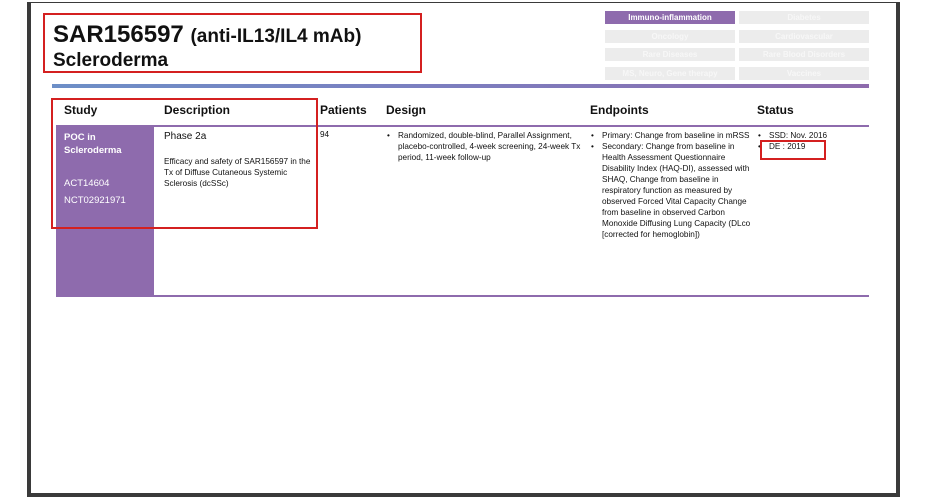 Image resolution: width=944 pixels, height=497 pixels. Describe the element at coordinates (671, 135) in the screenshot. I see `endpoint-primary: Primary: Change from baseline in mRSS` at that location.